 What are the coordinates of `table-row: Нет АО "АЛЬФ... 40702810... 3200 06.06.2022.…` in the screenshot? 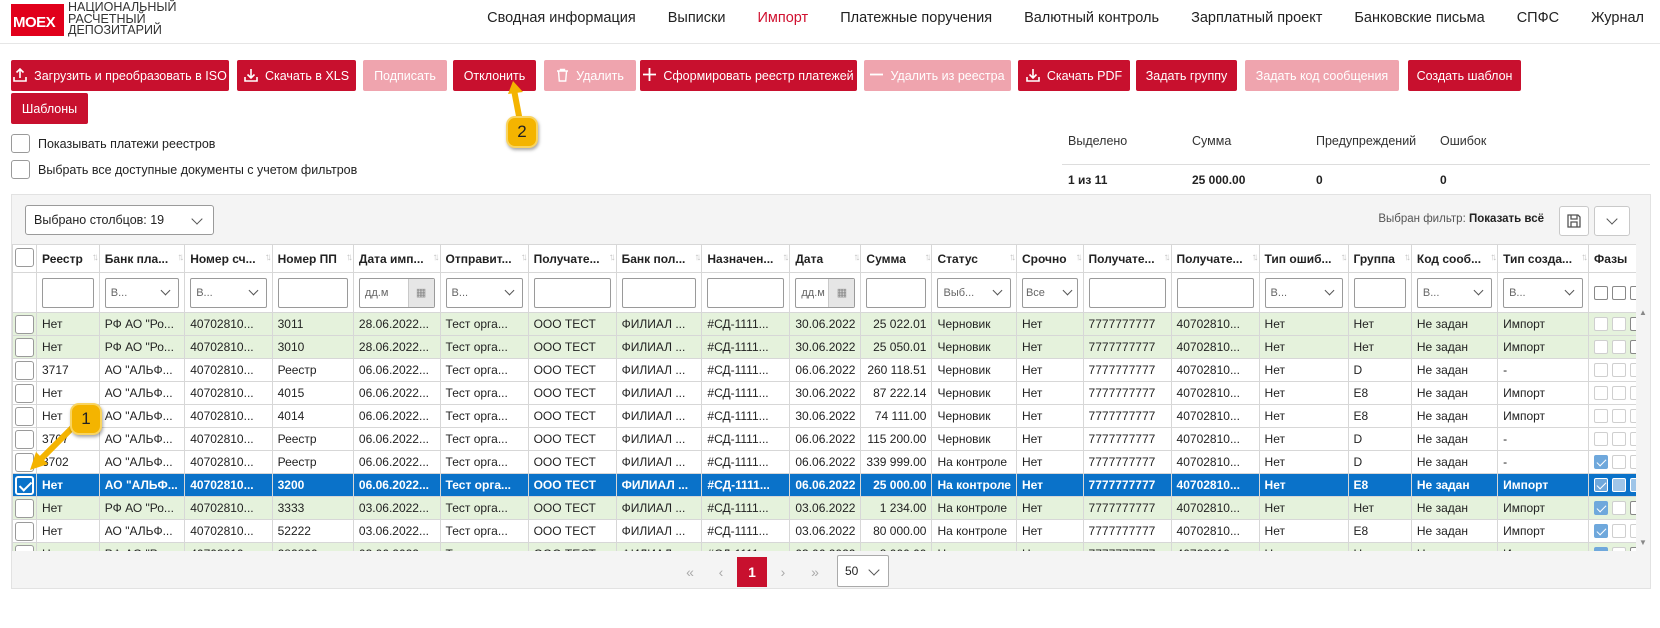 It's located at (824, 485).